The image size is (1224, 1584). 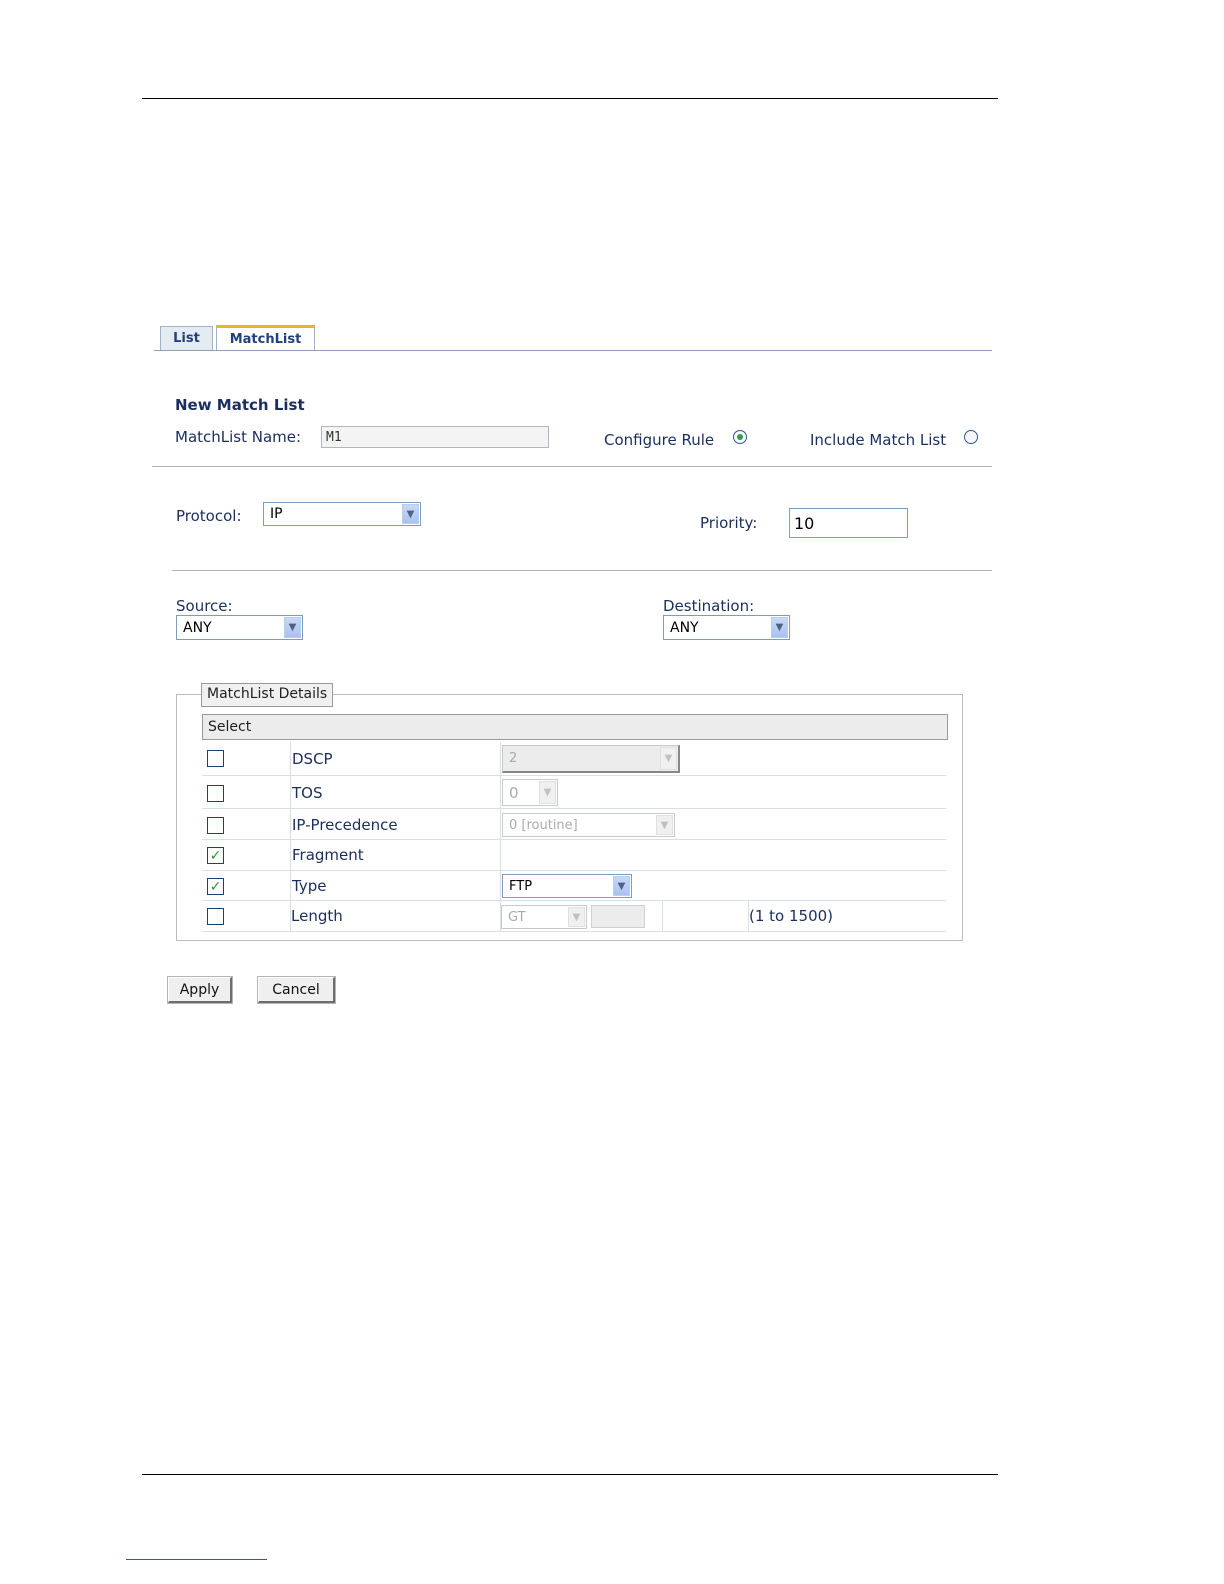 What do you see at coordinates (543, 825) in the screenshot?
I see `ip-precedence-select-value: 0 [routine]` at bounding box center [543, 825].